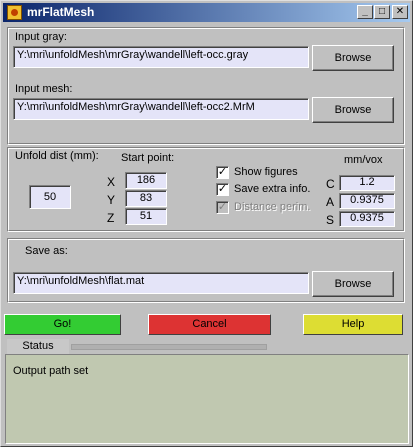  What do you see at coordinates (41, 37) in the screenshot?
I see `input-gray-label: Input gray:` at bounding box center [41, 37].